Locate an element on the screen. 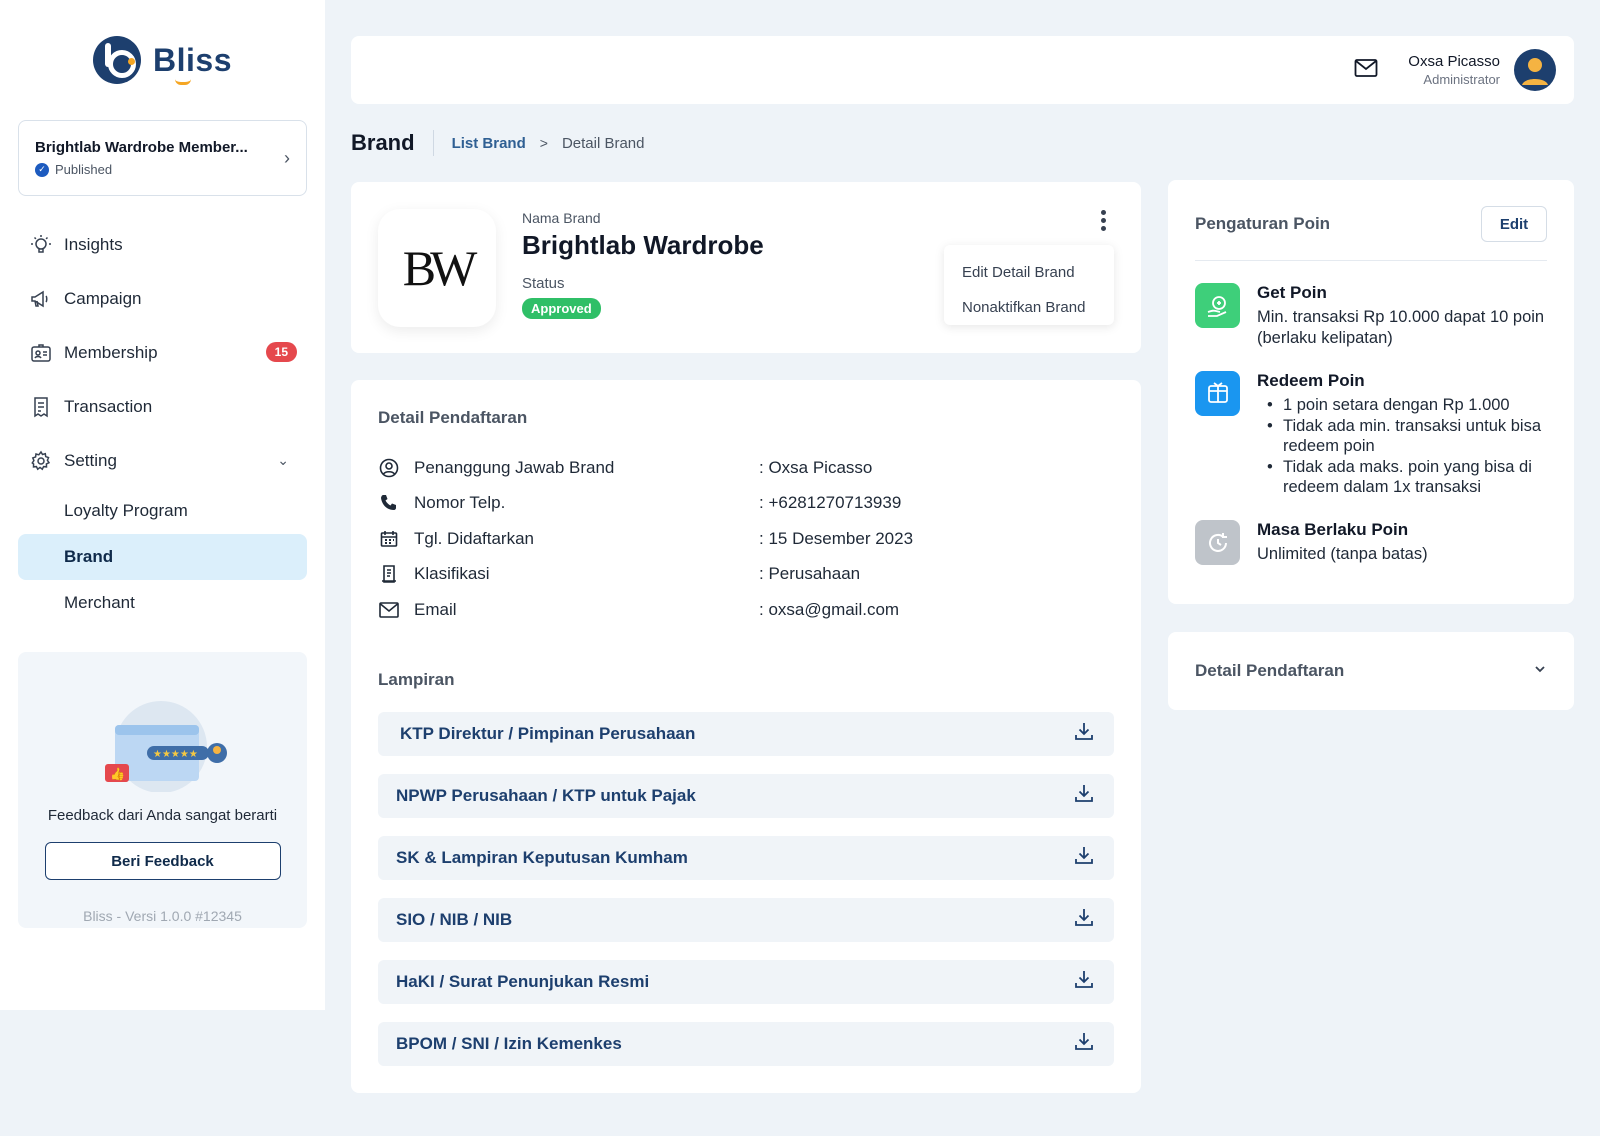  sidebar-item-membership: Membership 15 is located at coordinates (162, 353).